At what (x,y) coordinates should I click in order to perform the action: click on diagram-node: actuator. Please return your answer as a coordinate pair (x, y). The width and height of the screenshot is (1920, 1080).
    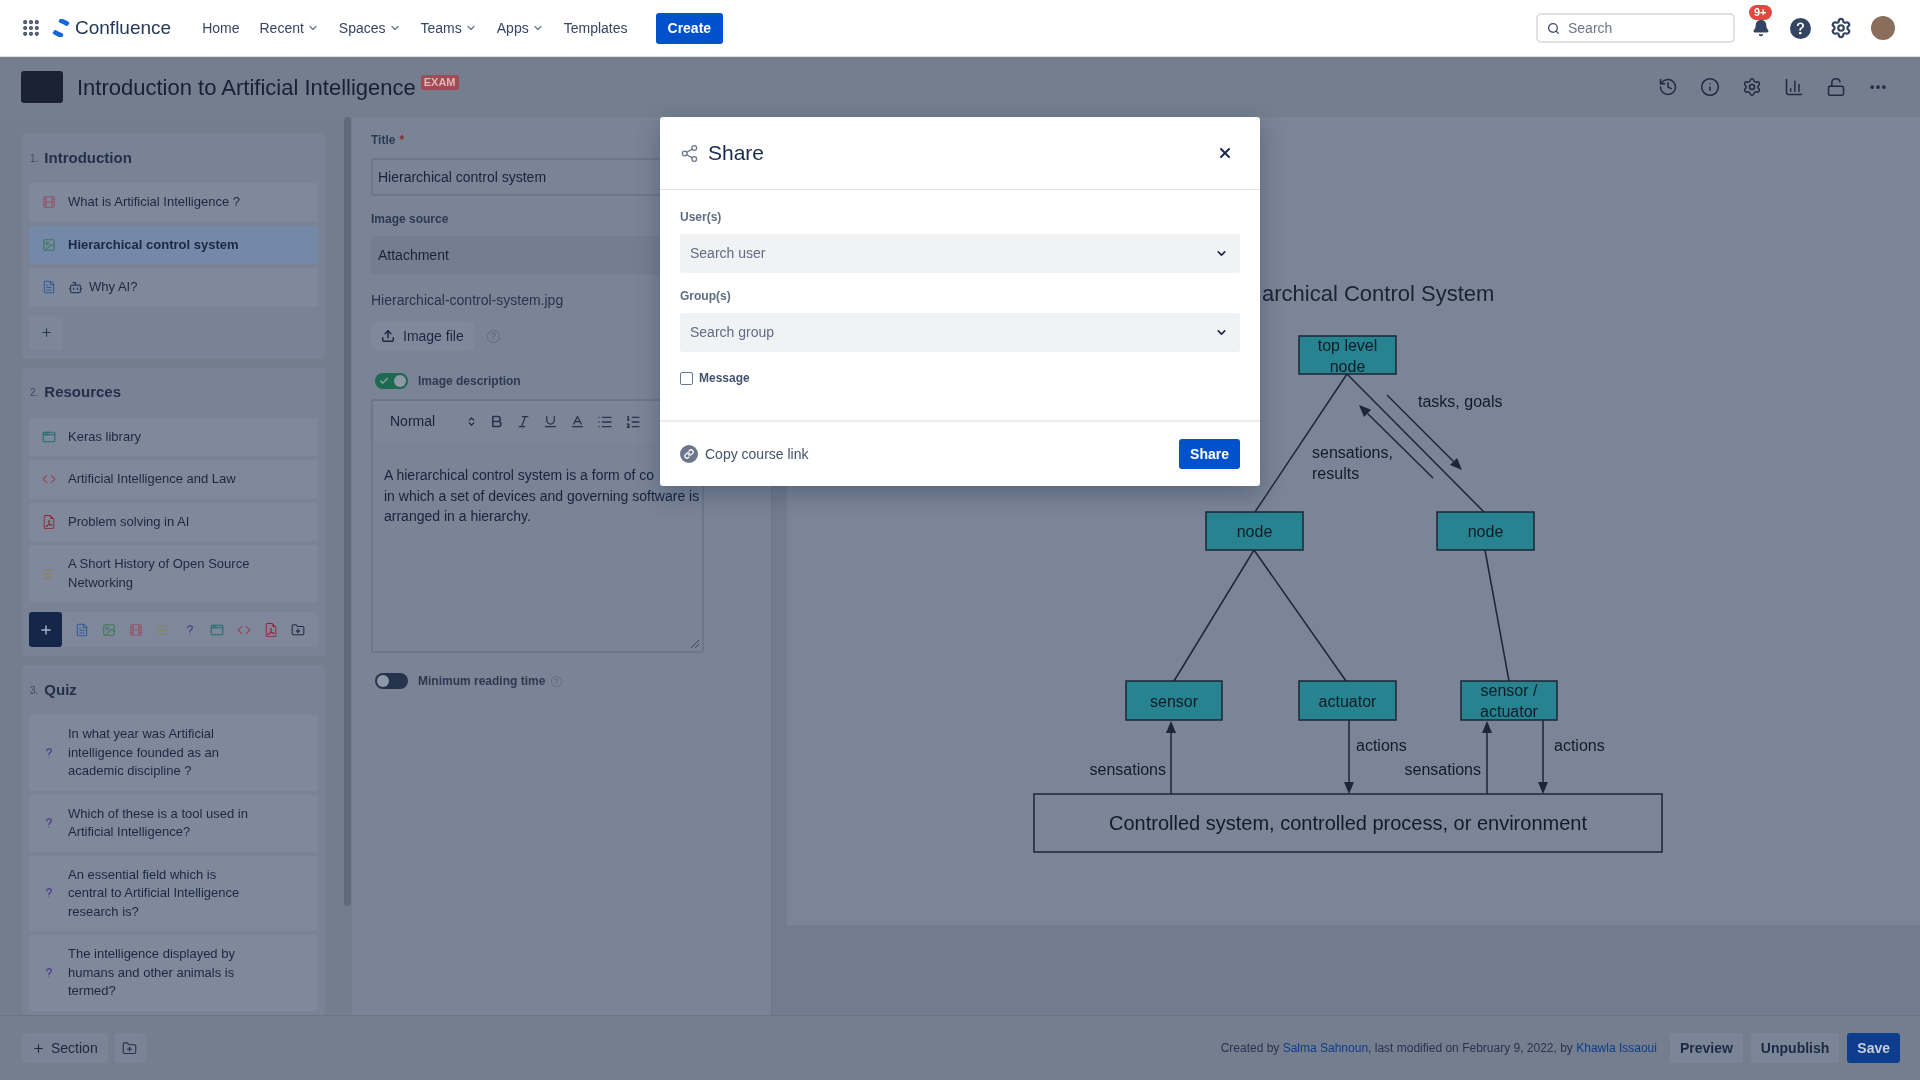
    Looking at the image, I should click on (1347, 700).